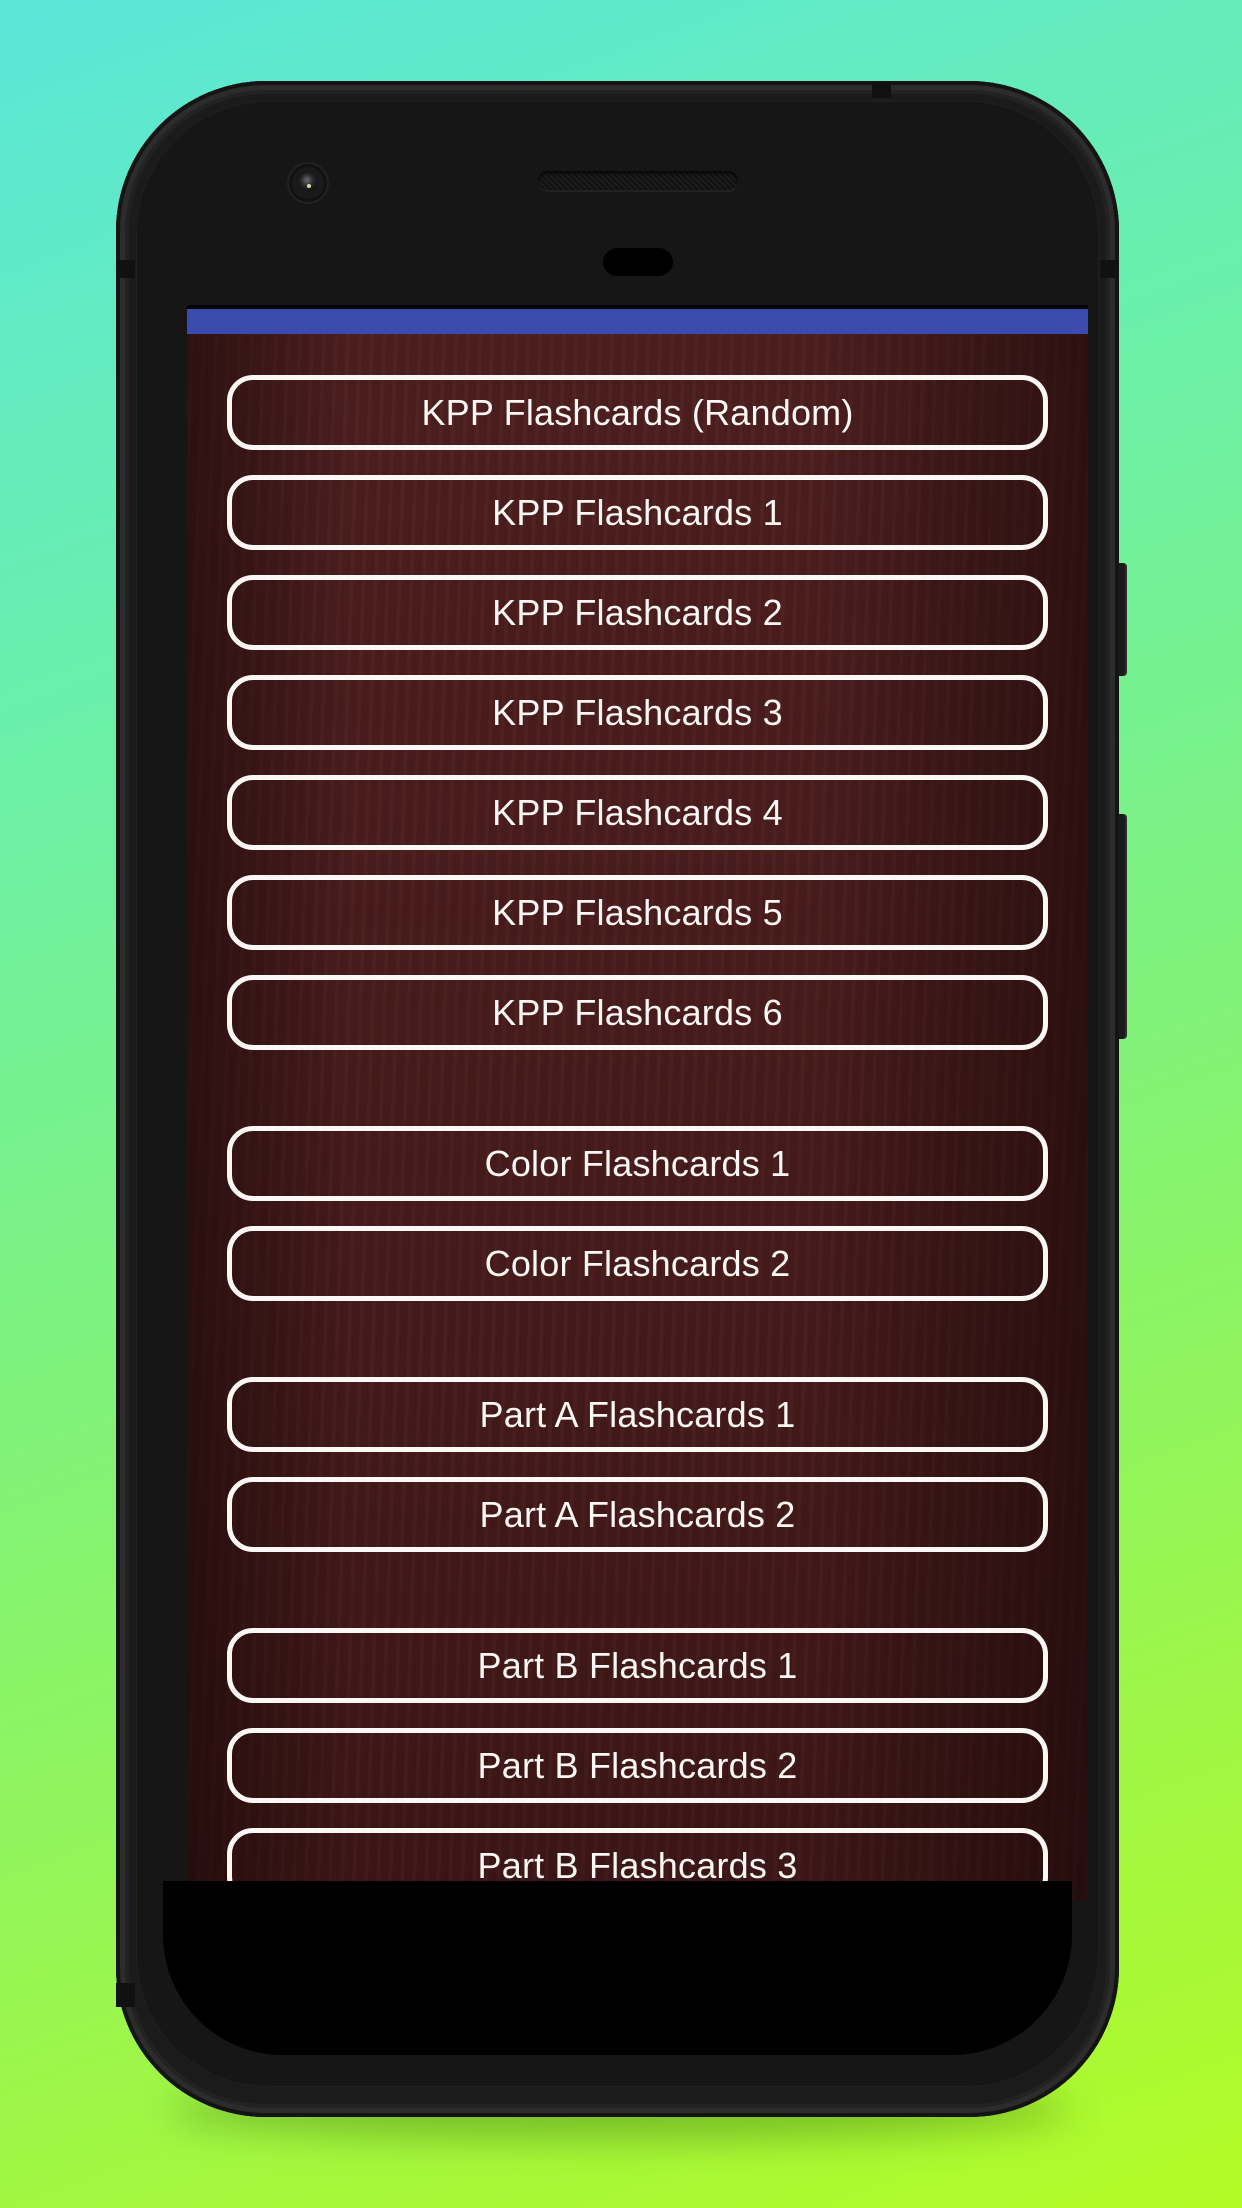 This screenshot has width=1242, height=2208. I want to click on front-camera-icon, so click(308, 183).